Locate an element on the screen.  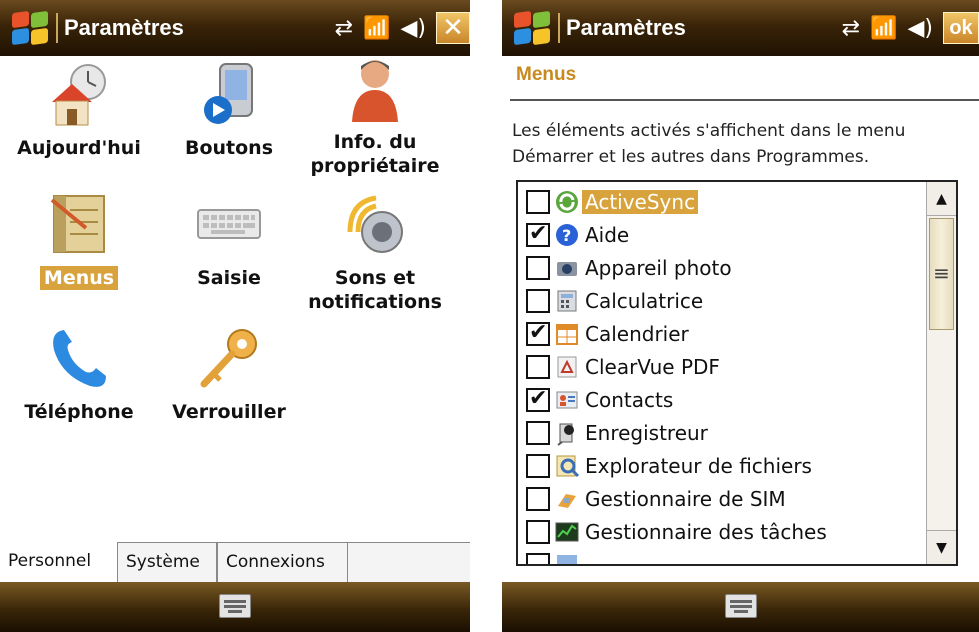
list-item-label: Contacts is located at coordinates (629, 400).